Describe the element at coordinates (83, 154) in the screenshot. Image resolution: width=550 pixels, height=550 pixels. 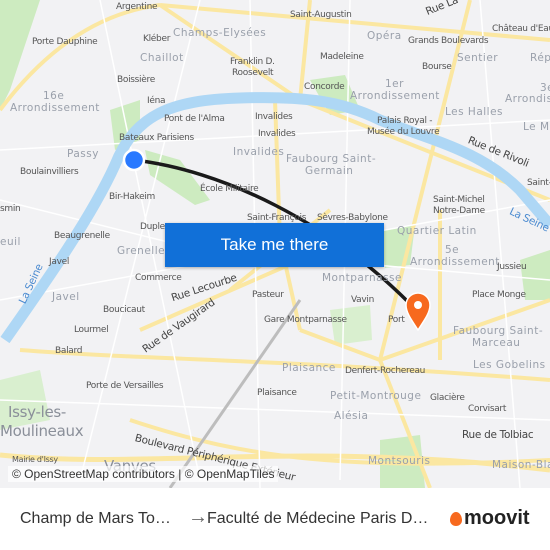
I see `district-label: Passy` at that location.